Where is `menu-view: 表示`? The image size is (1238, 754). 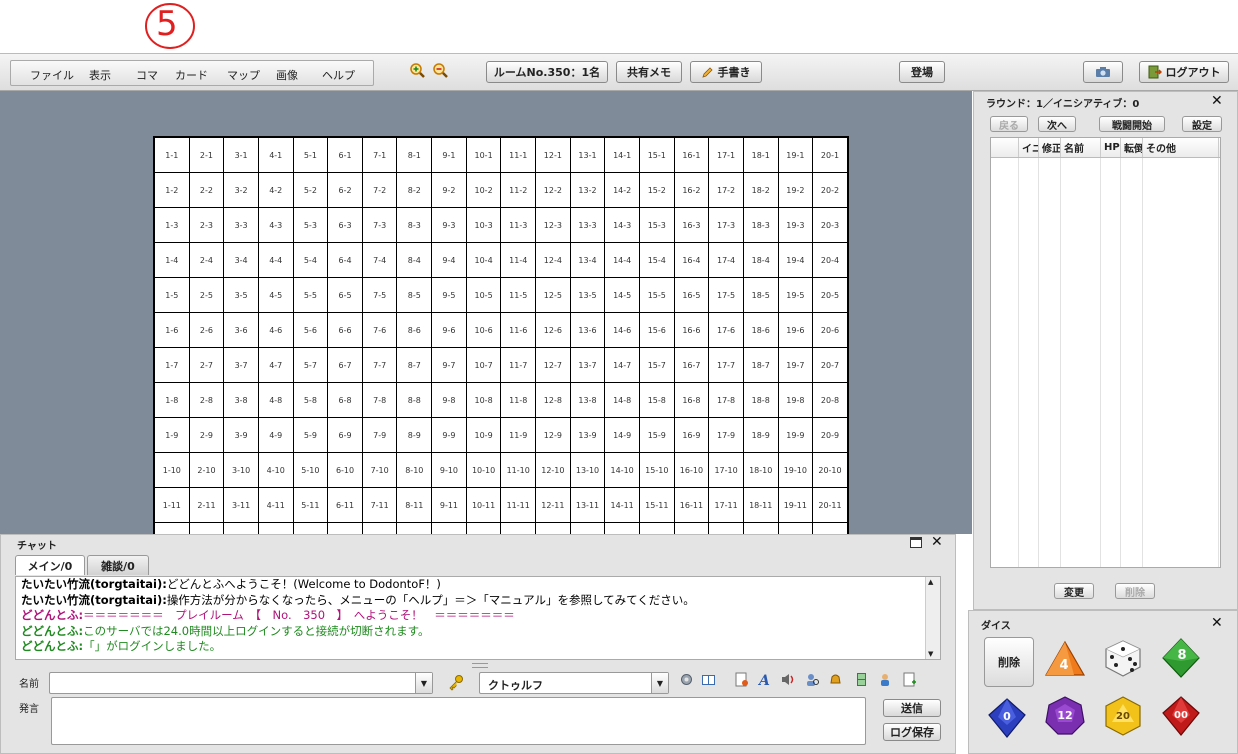 menu-view: 表示 is located at coordinates (100, 75).